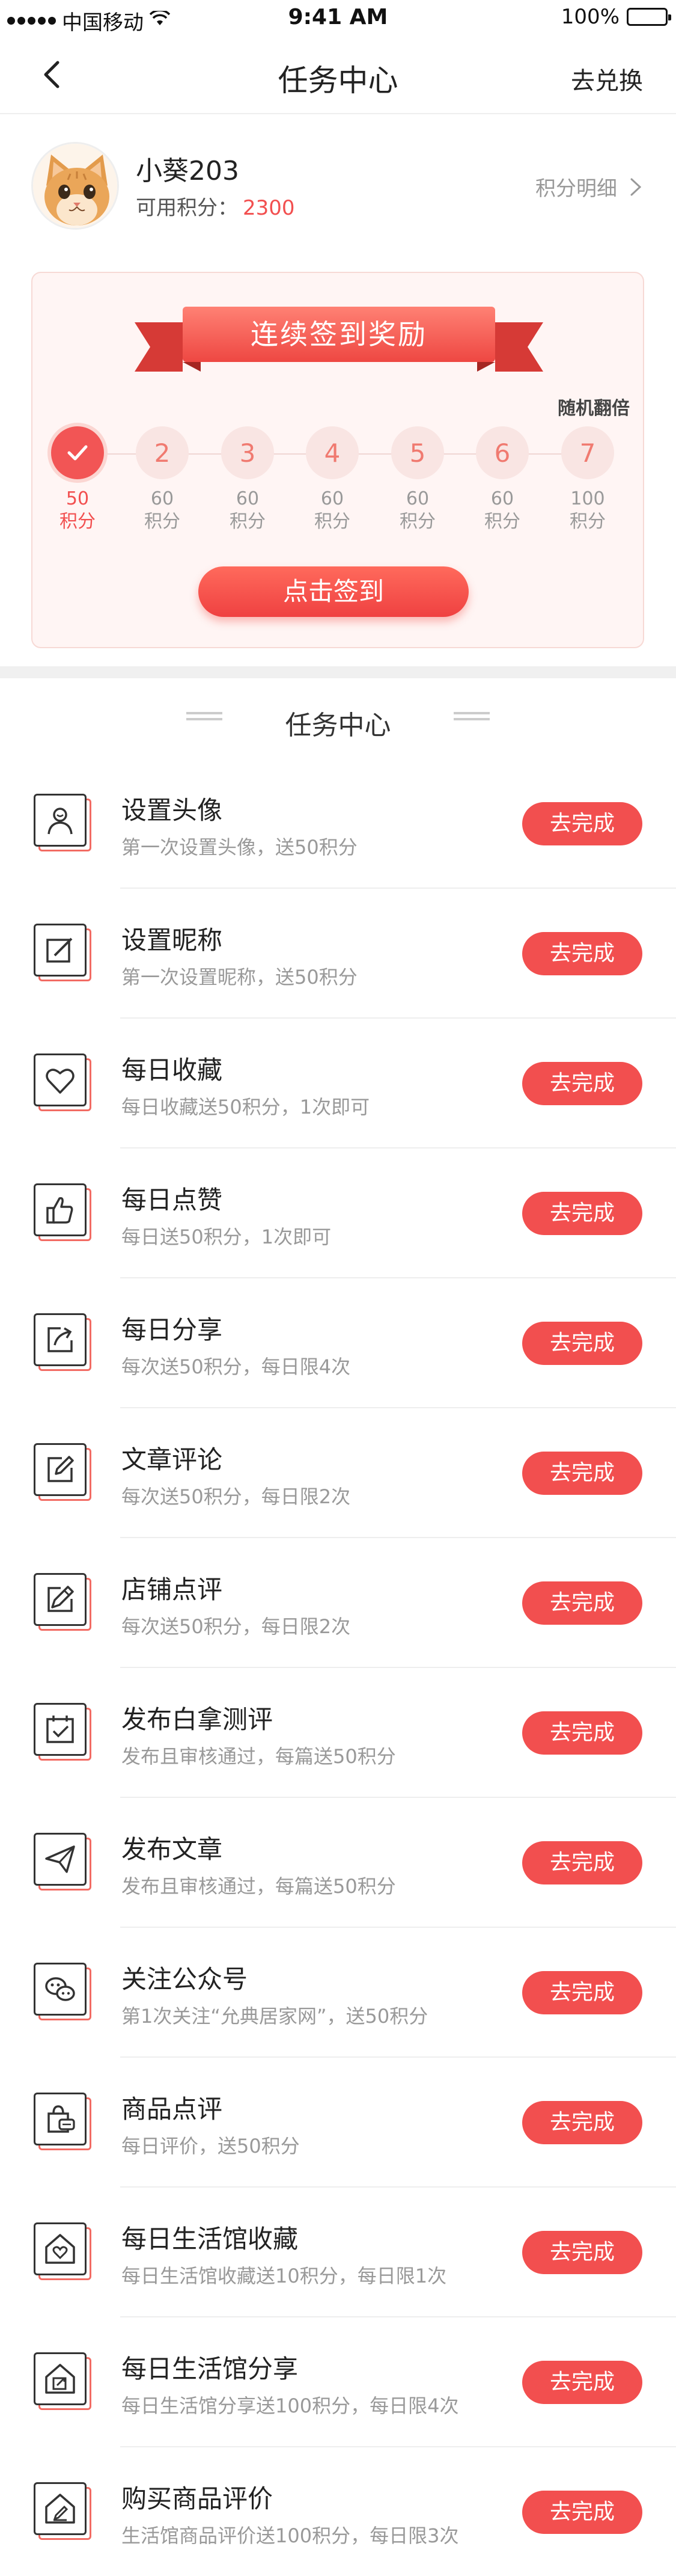 This screenshot has width=676, height=2576. Describe the element at coordinates (417, 452) in the screenshot. I see `day-number: 5` at that location.